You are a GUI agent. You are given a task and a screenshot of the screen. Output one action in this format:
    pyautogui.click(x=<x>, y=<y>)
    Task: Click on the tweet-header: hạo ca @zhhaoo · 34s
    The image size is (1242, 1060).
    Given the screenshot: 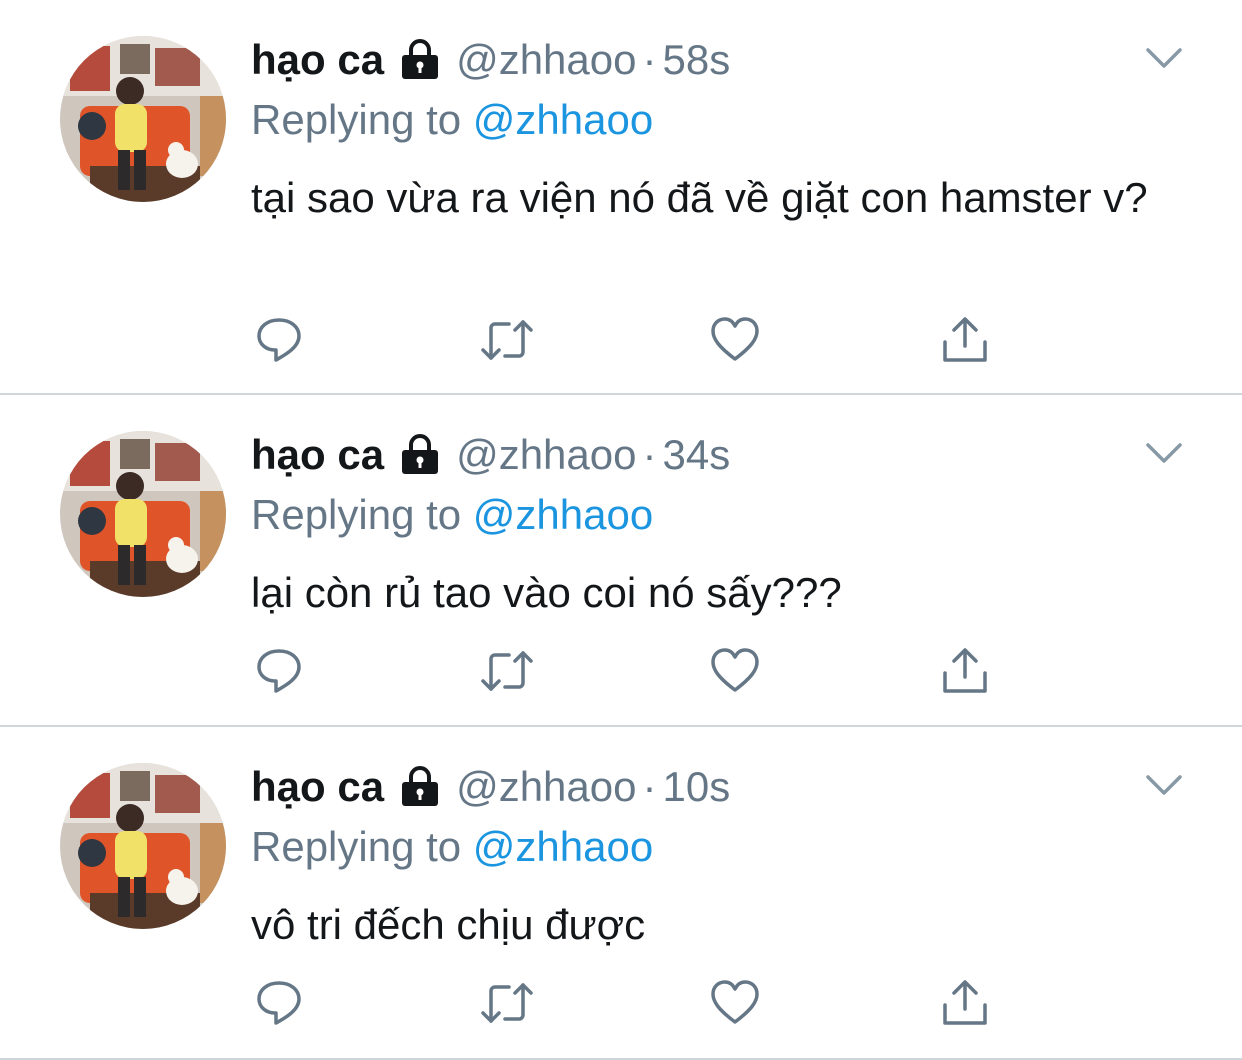 What is the action you would take?
    pyautogui.click(x=490, y=455)
    